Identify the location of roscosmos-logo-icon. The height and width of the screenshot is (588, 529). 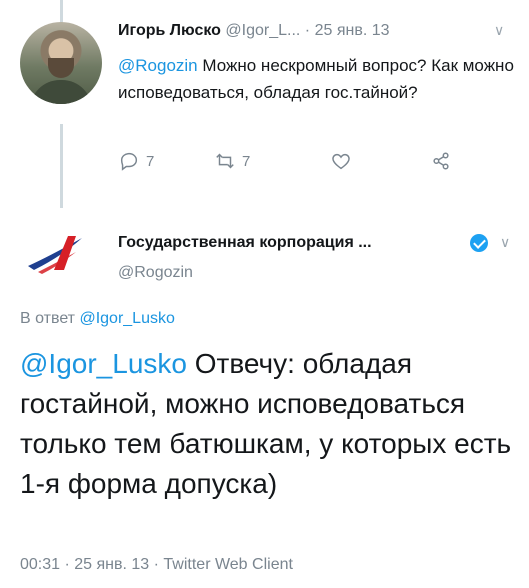
(55, 255).